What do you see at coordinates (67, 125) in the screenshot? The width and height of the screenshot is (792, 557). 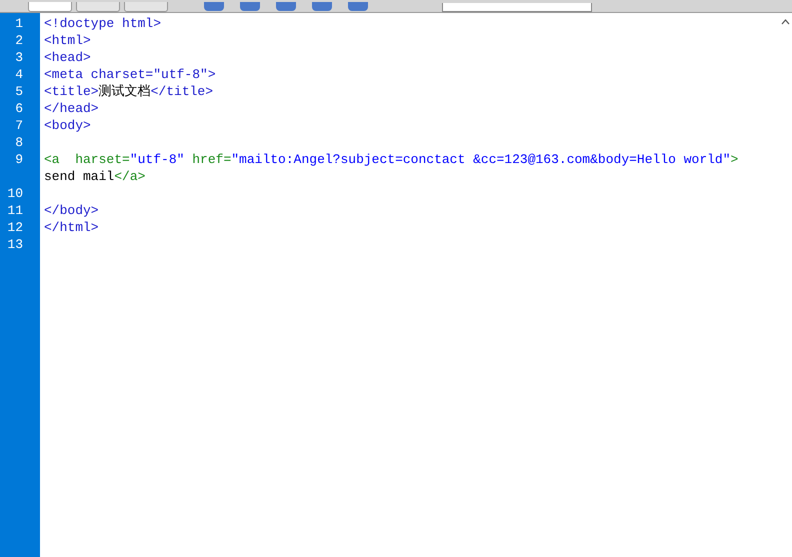 I see `code-token: <body>` at bounding box center [67, 125].